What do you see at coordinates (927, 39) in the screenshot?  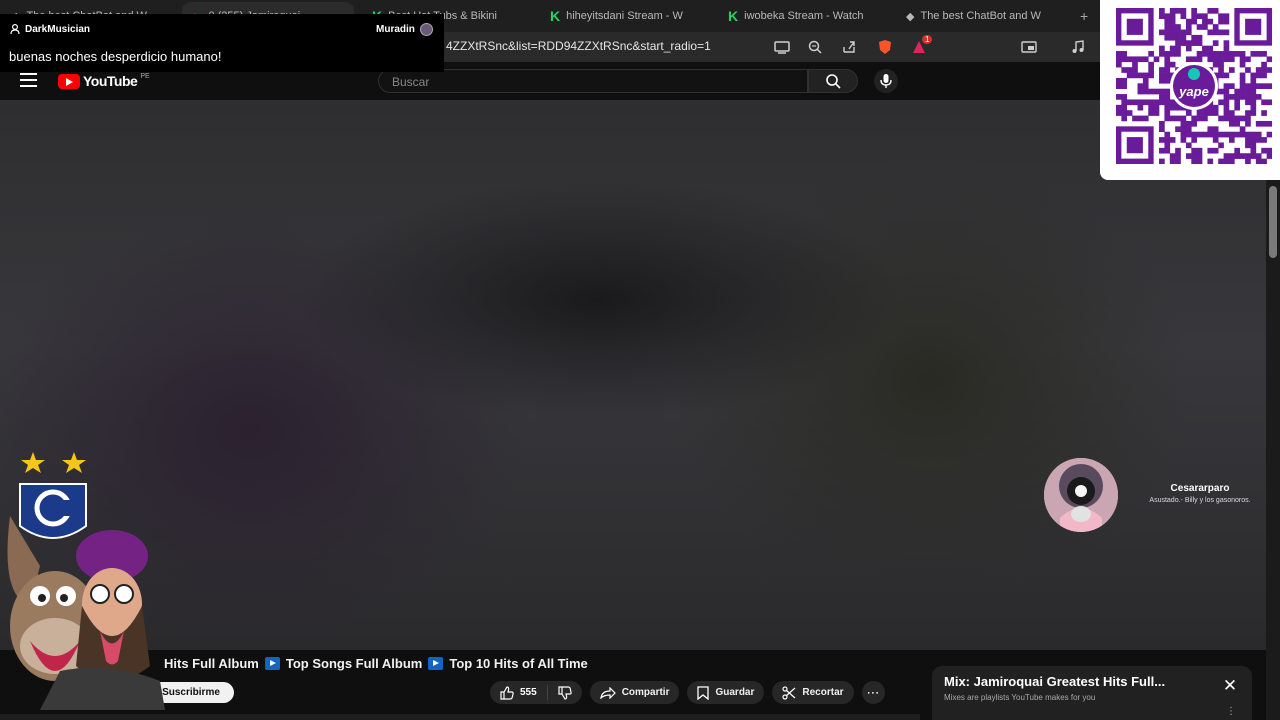 I see `rewards-badge: 1` at bounding box center [927, 39].